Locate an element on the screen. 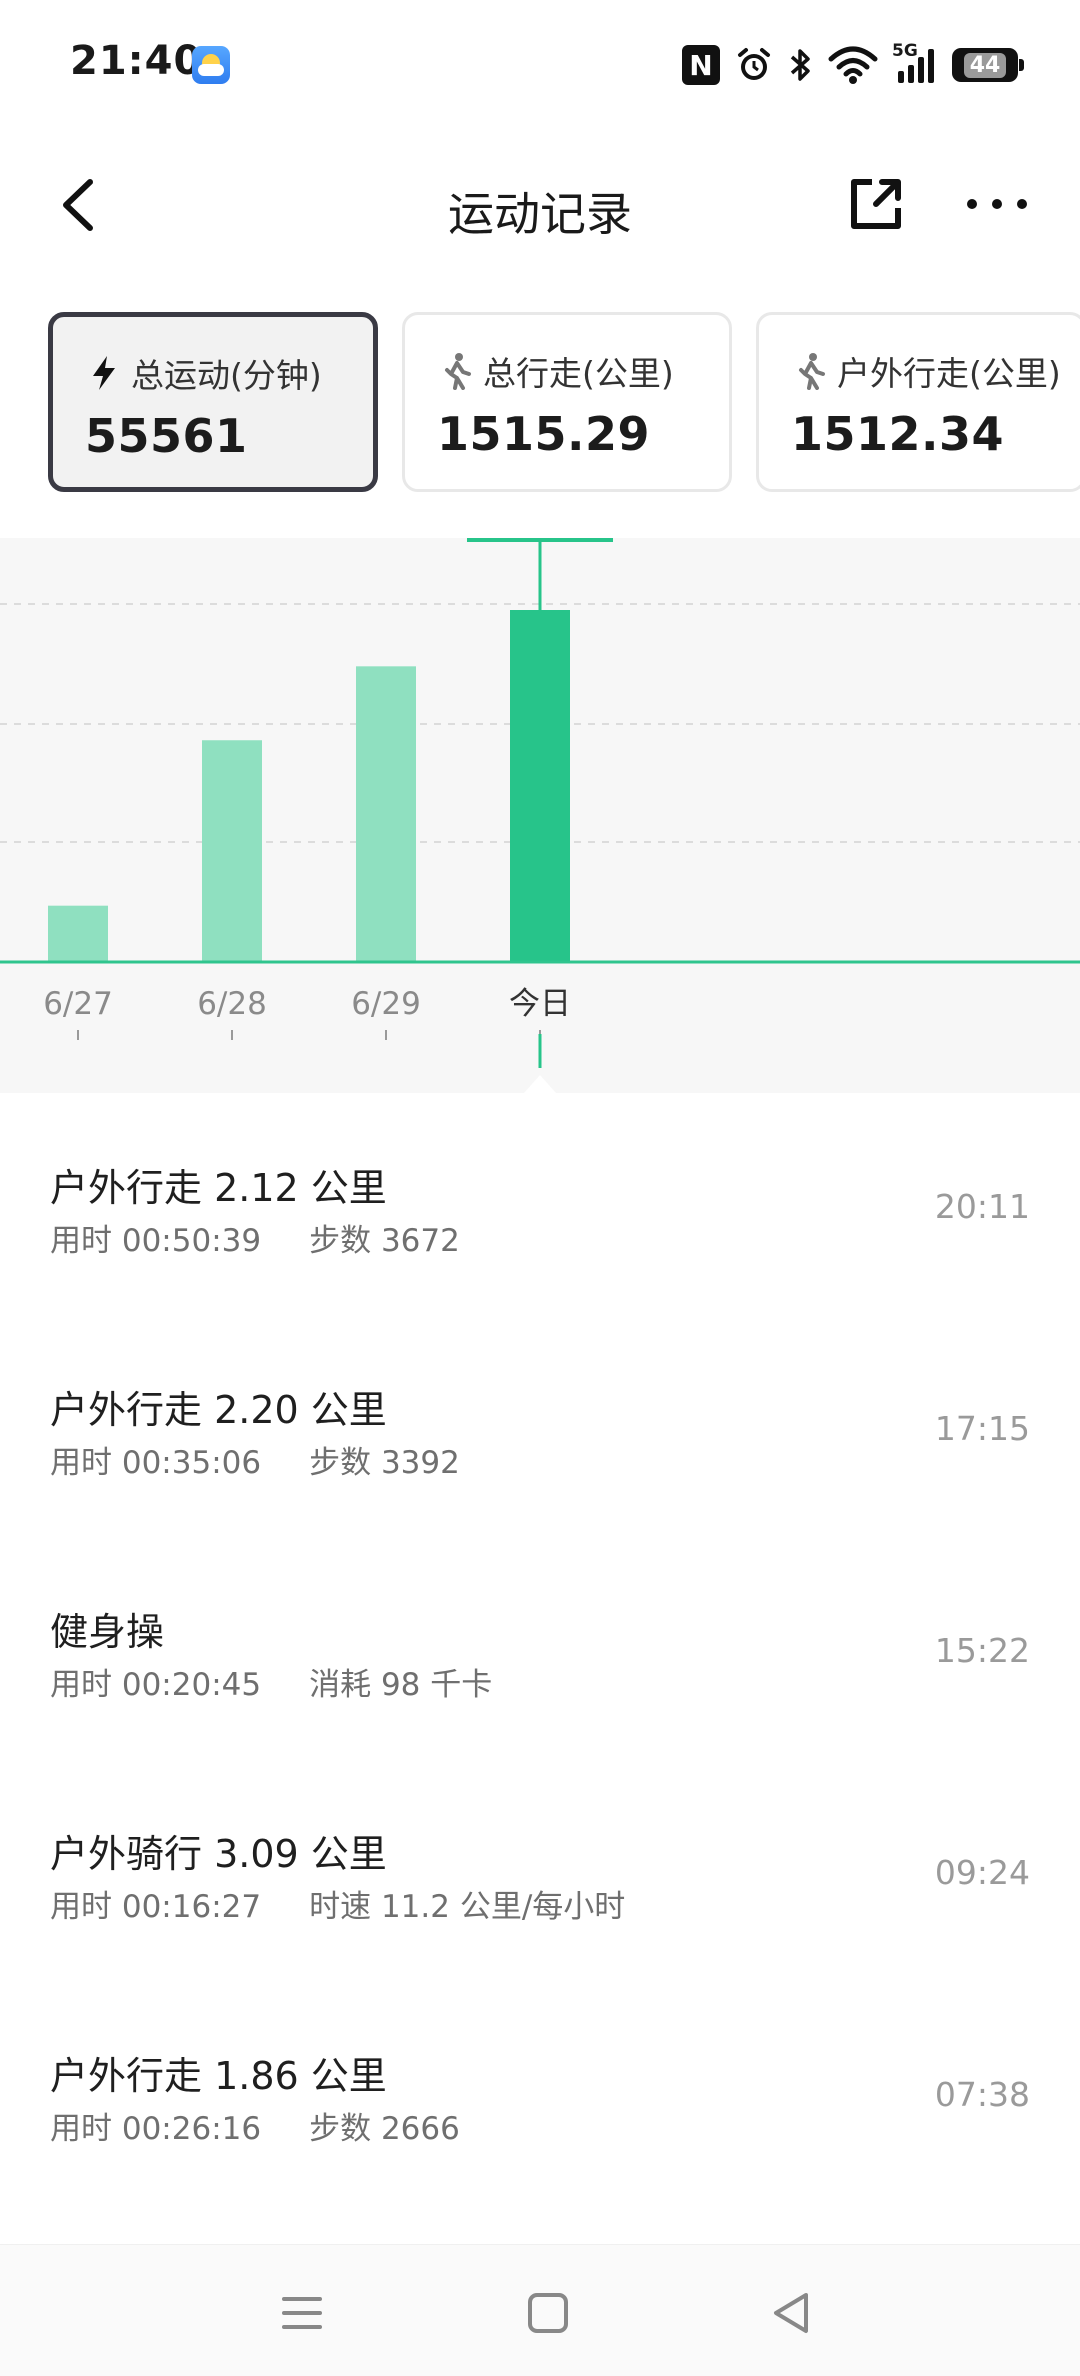 This screenshot has width=1080, height=2376. record-details: 用时 00:50:39 步数 3672 is located at coordinates (255, 1237).